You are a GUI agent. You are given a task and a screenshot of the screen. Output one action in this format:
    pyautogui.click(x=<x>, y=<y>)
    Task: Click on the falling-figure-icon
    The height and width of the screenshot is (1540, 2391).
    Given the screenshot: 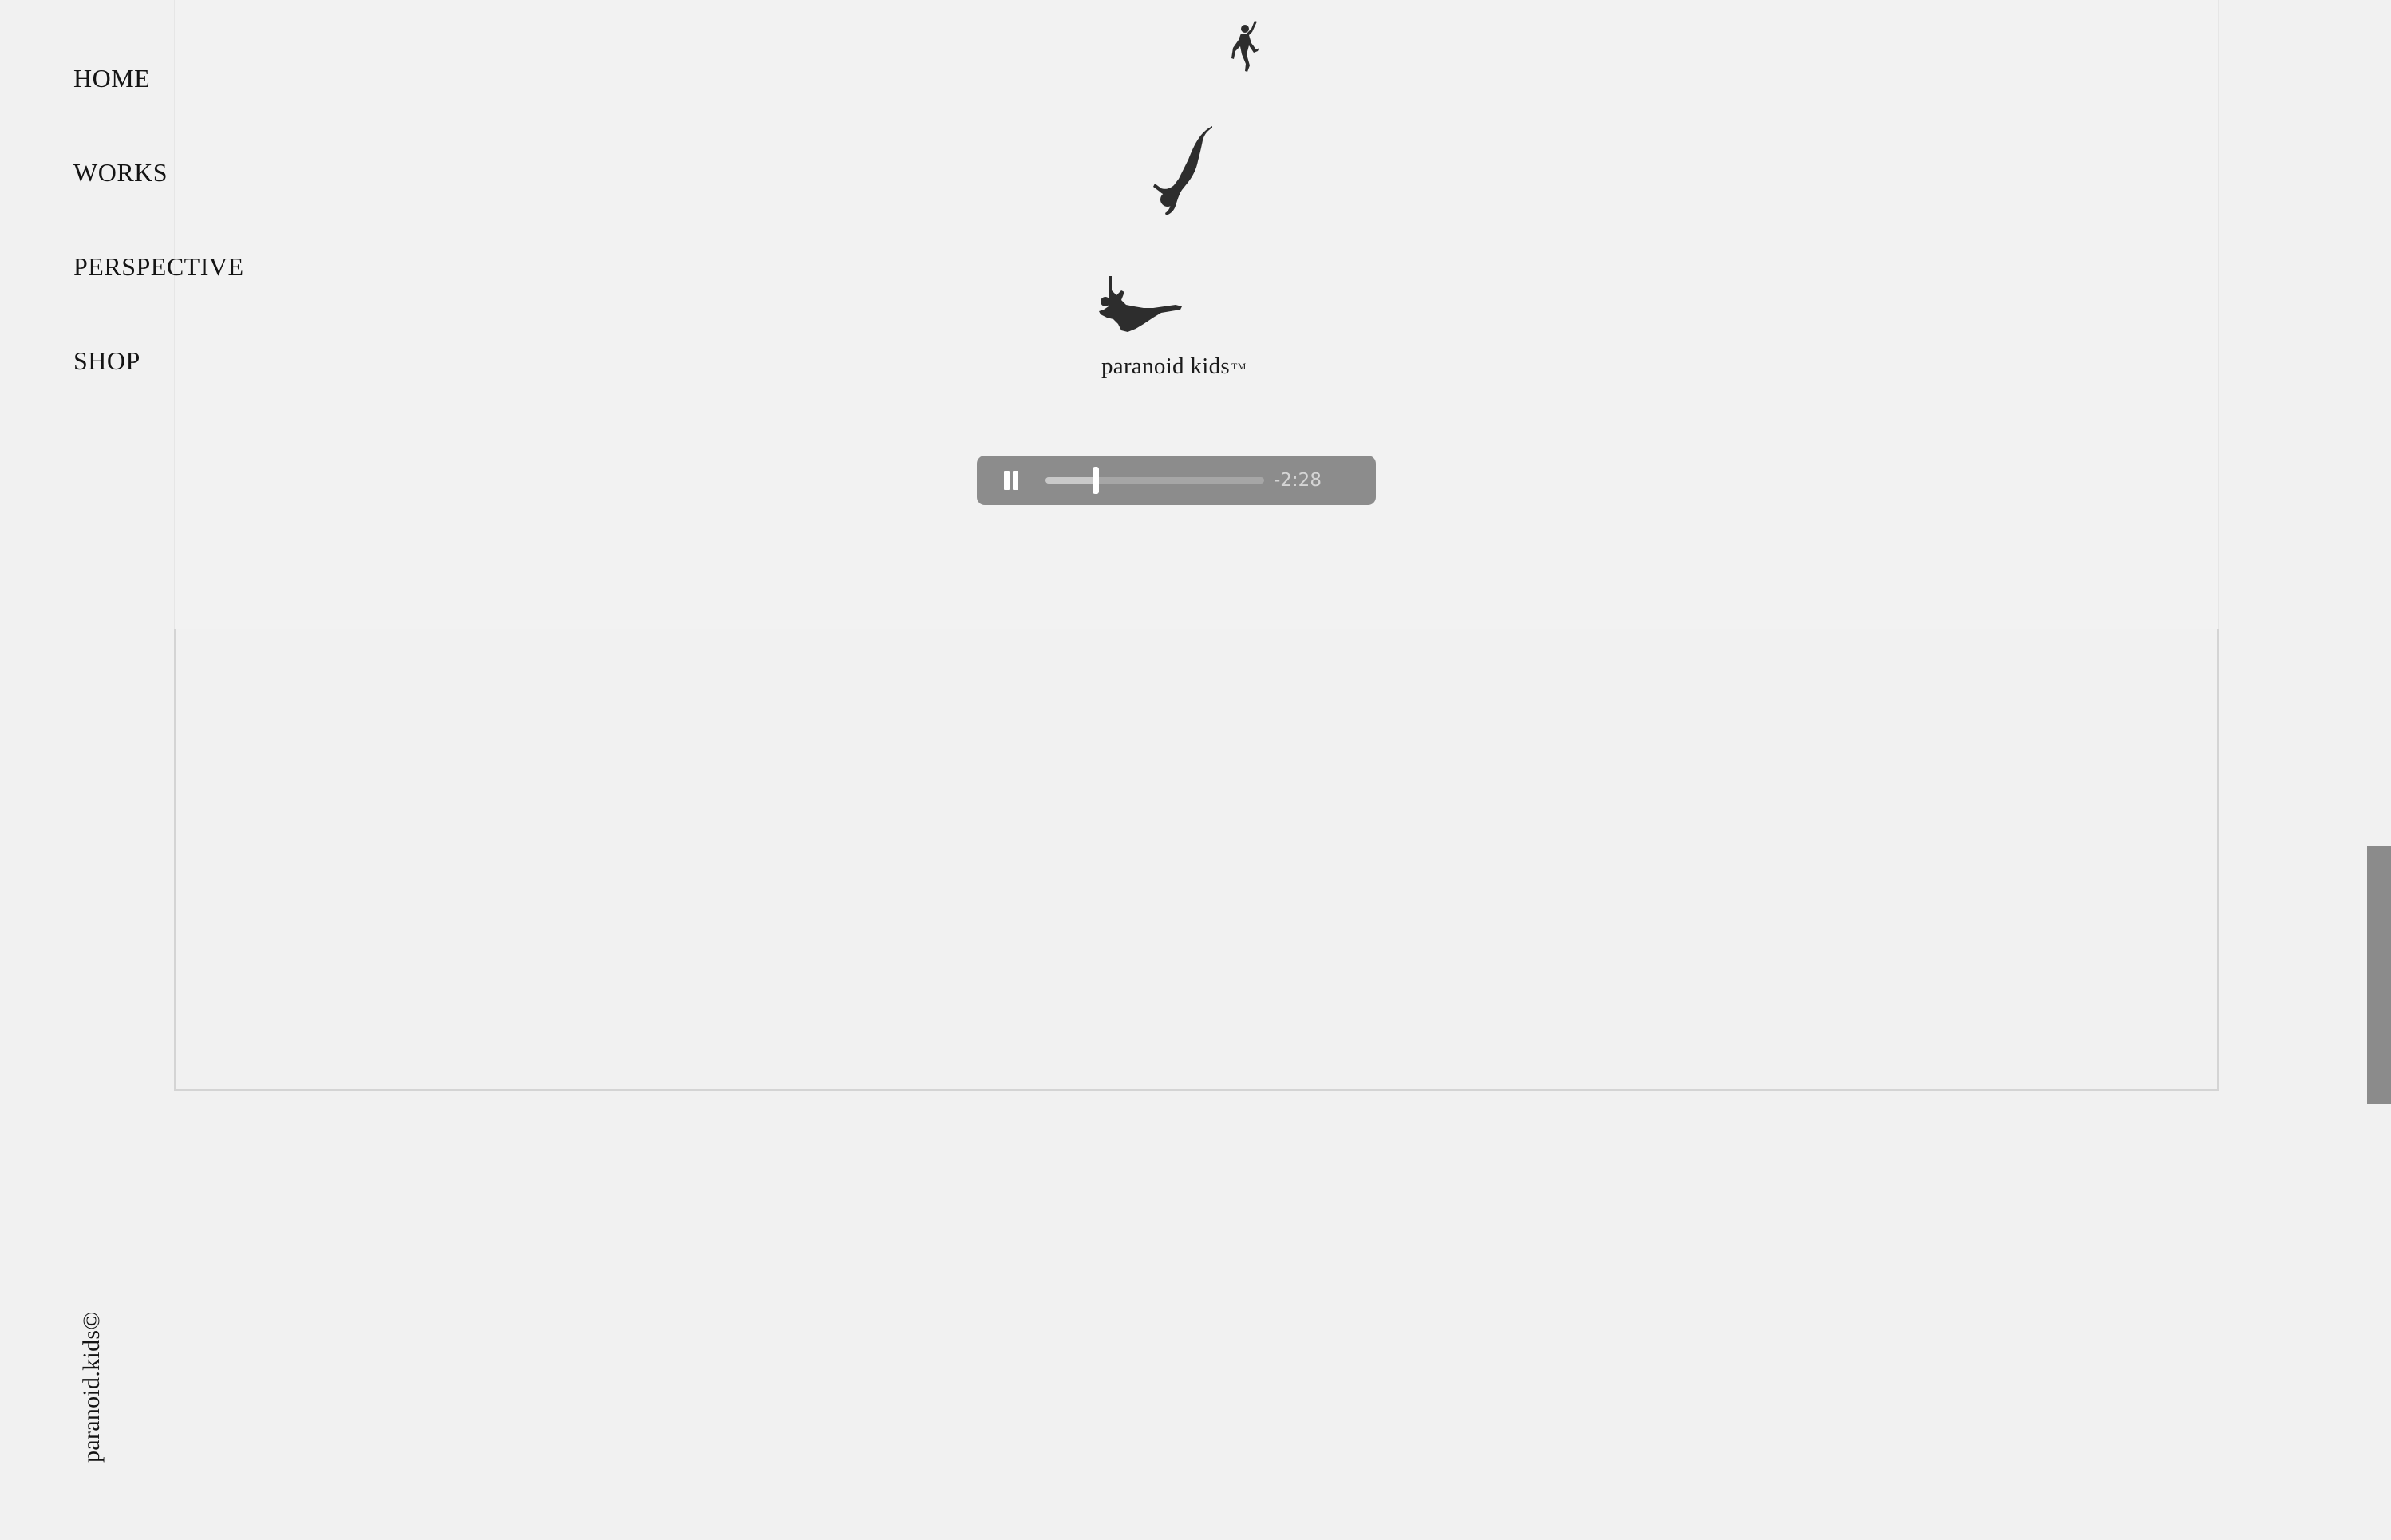 What is the action you would take?
    pyautogui.click(x=1245, y=46)
    